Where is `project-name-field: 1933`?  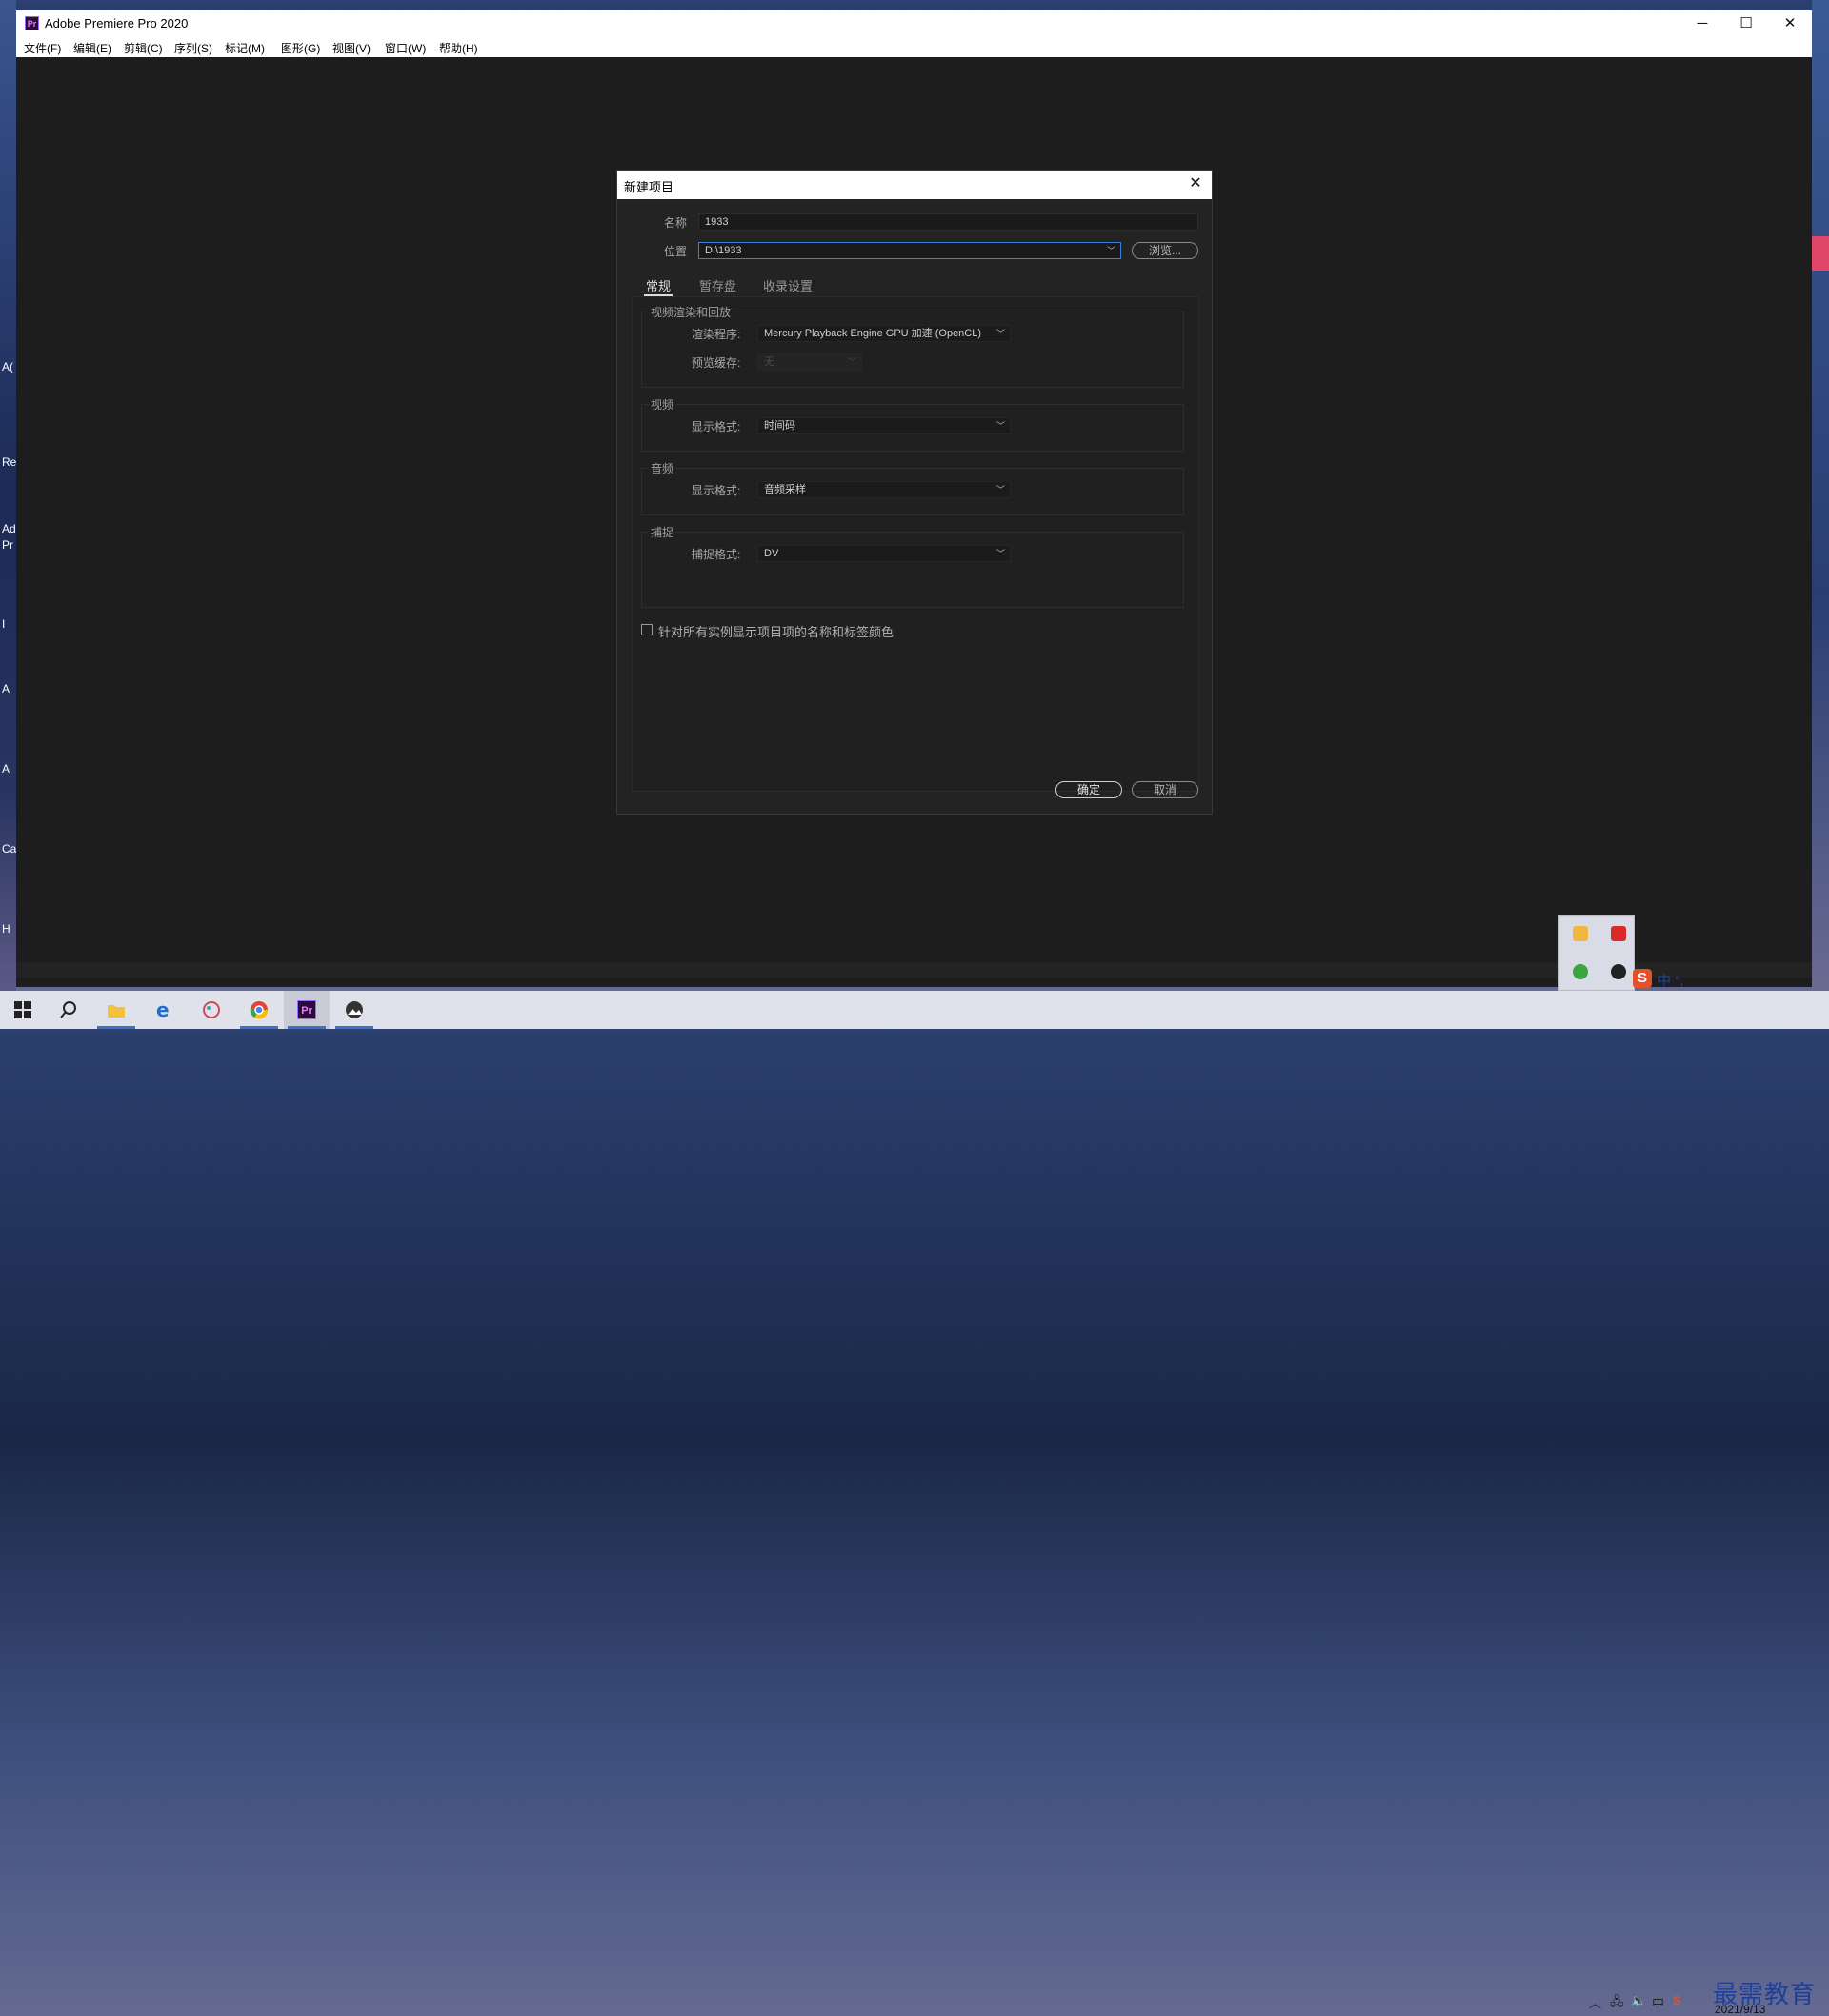 project-name-field: 1933 is located at coordinates (948, 222).